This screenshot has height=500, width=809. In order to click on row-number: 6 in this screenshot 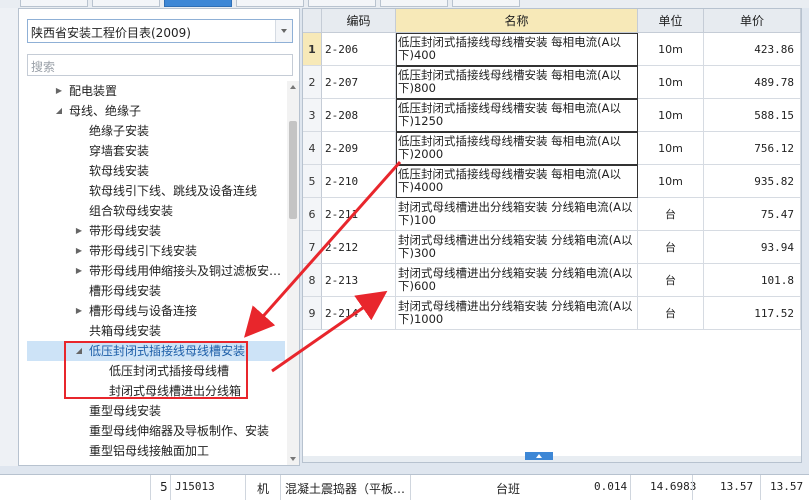, I will do `click(312, 214)`.